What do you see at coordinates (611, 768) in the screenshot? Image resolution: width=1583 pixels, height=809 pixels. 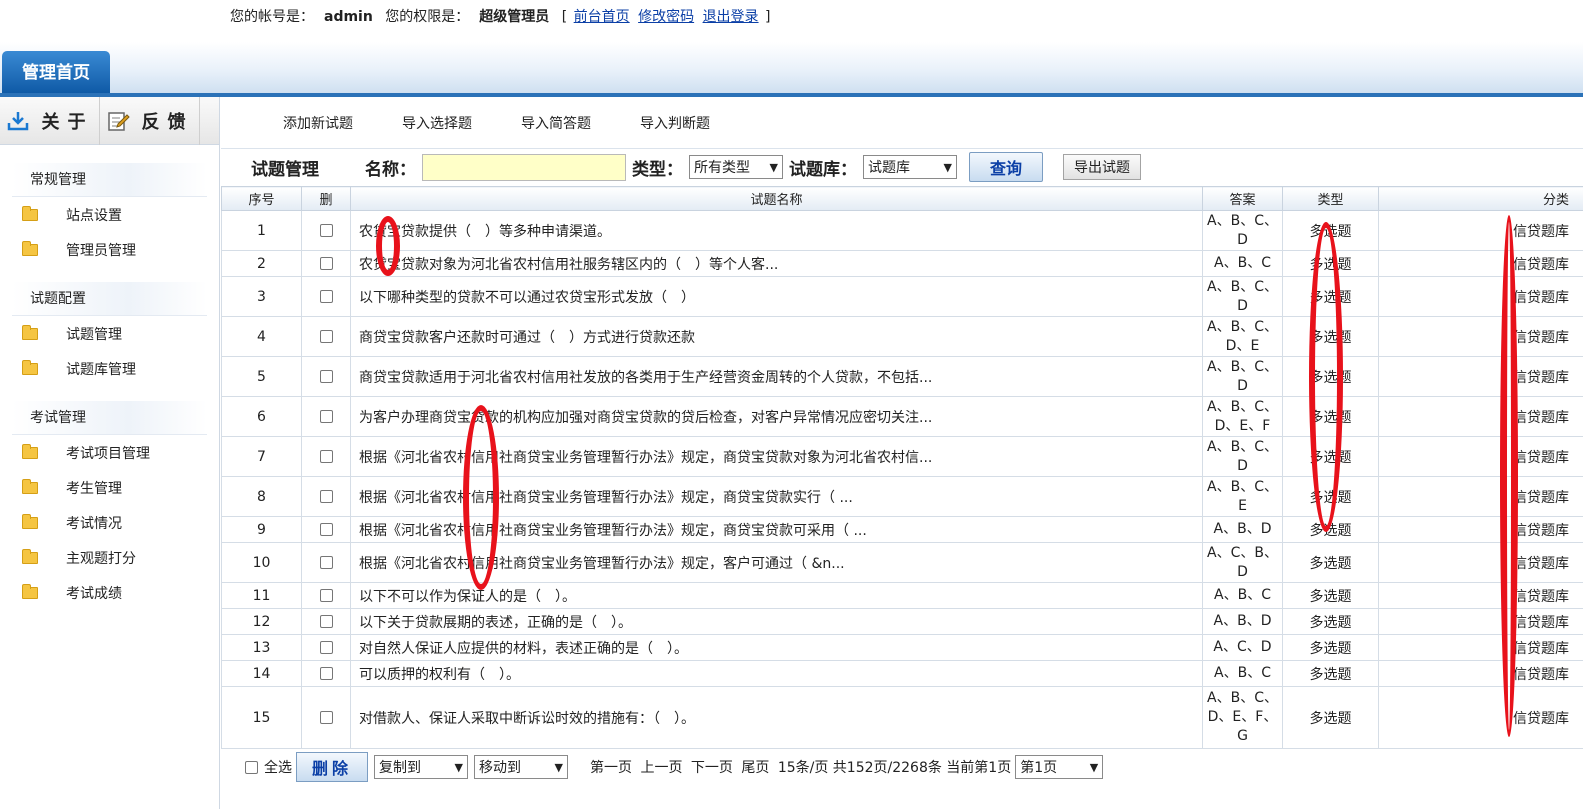 I see `first-page-link: 第一页` at bounding box center [611, 768].